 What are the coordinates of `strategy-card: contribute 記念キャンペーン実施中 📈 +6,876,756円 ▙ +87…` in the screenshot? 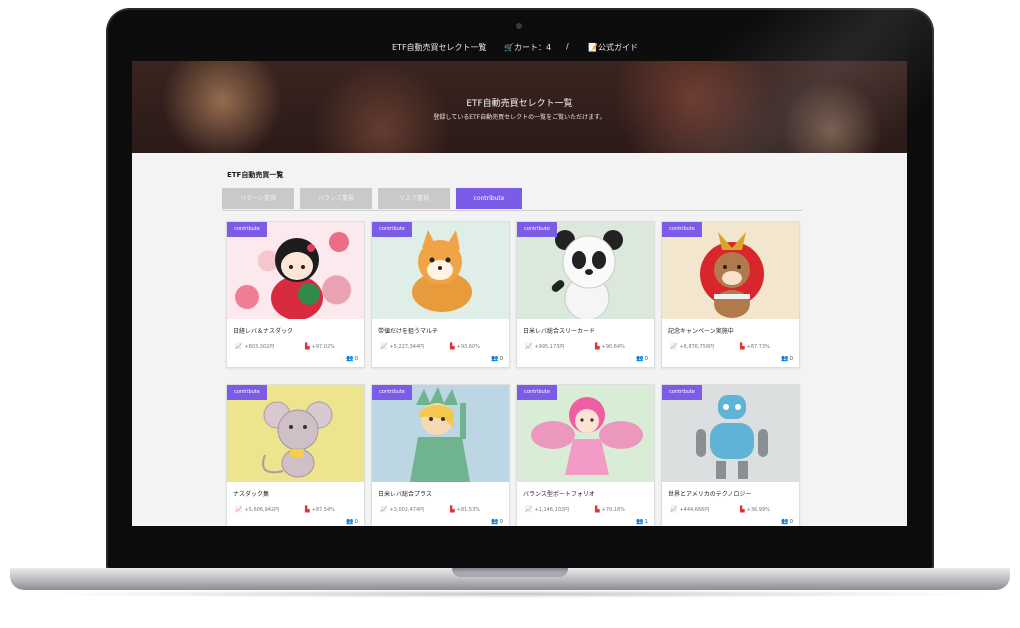 It's located at (730, 294).